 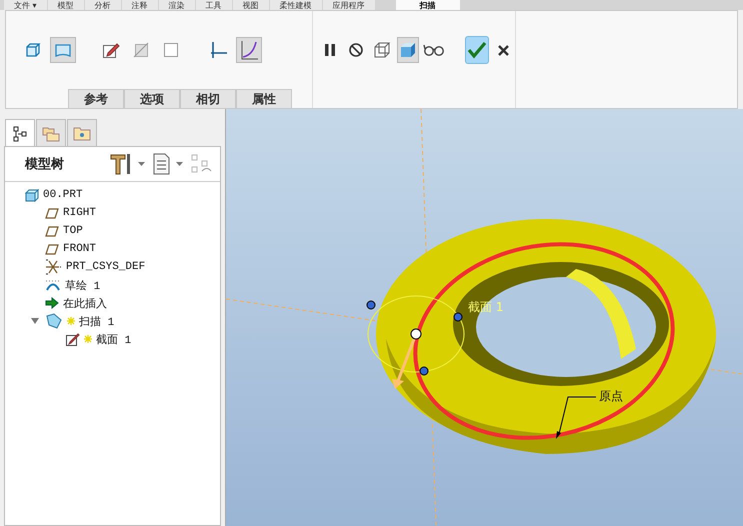 I want to click on surface-icon, so click(x=63, y=50).